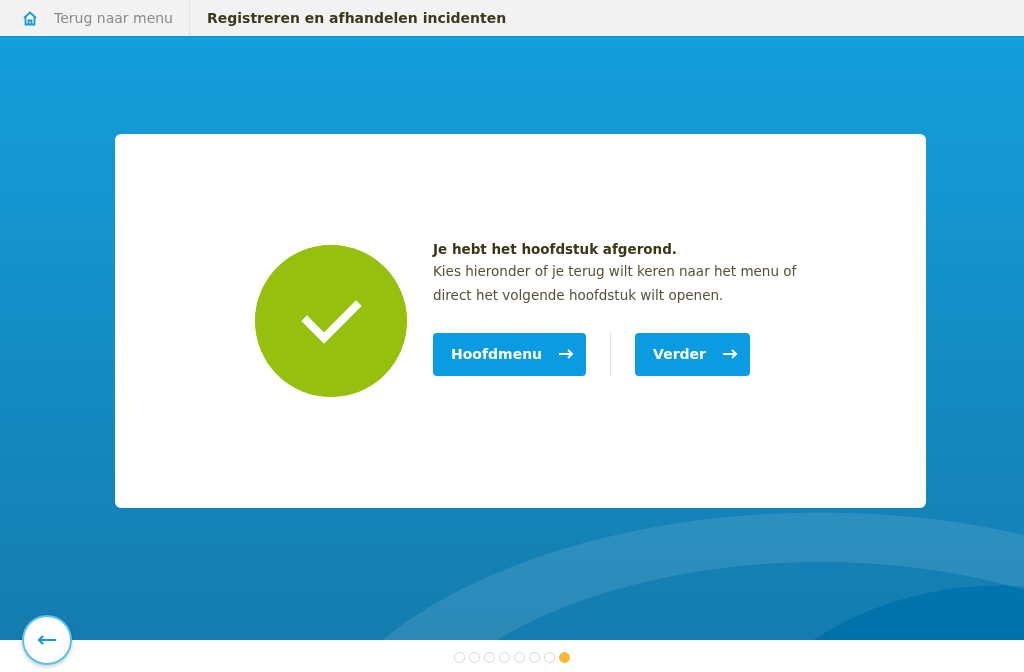 The image size is (1024, 672). I want to click on message-body: Kies hieronder of je terug wilt keren naar het menu of direct het volgende hoofdstuk wilt openen., so click(615, 284).